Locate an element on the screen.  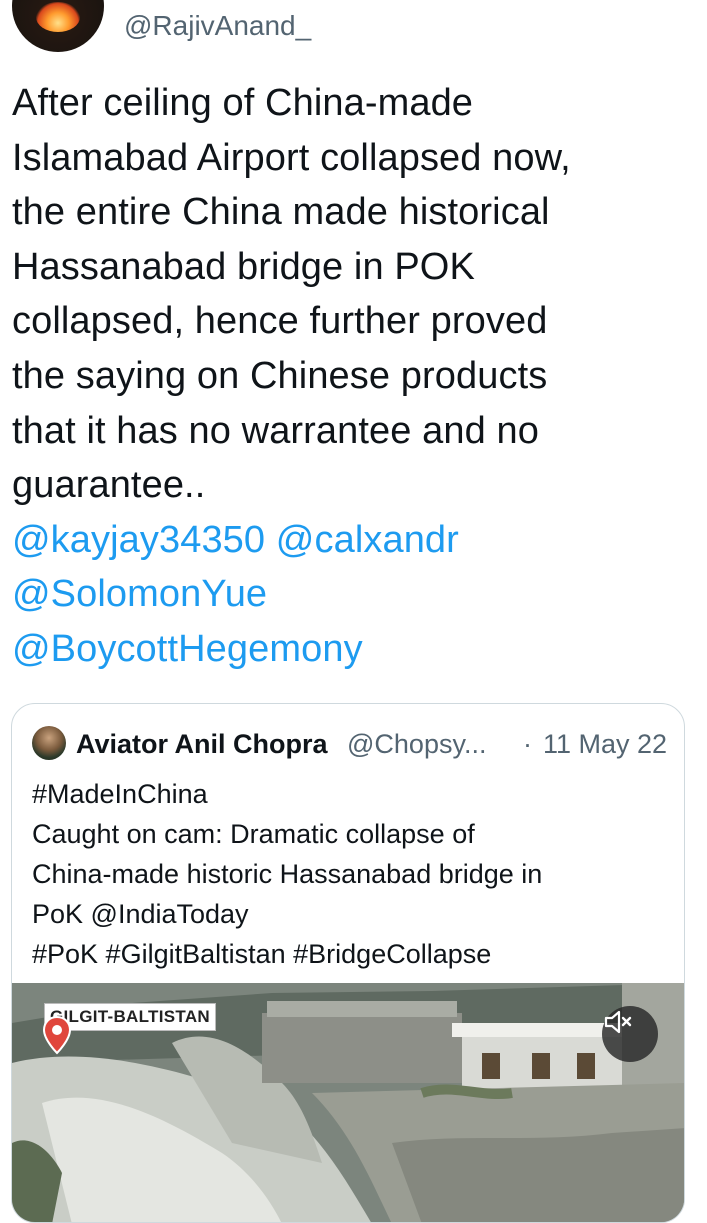
quoted-text-line: Caught on cam: Dramatic collapse of is located at coordinates (253, 834).